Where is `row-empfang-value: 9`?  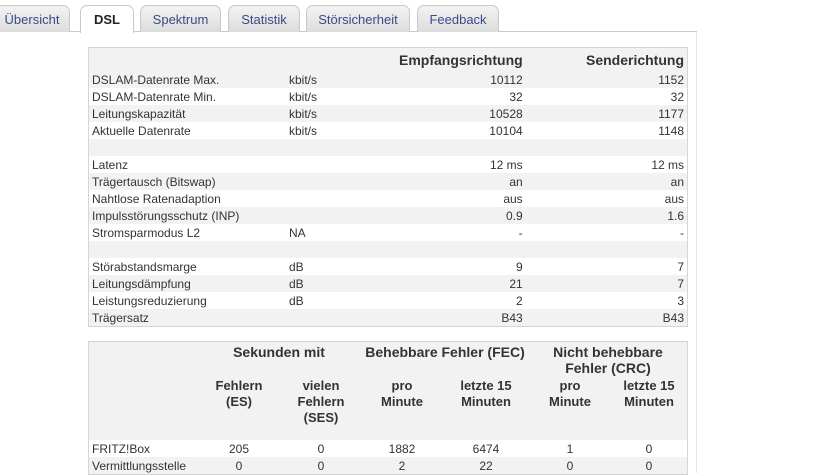
row-empfang-value: 9 is located at coordinates (519, 266).